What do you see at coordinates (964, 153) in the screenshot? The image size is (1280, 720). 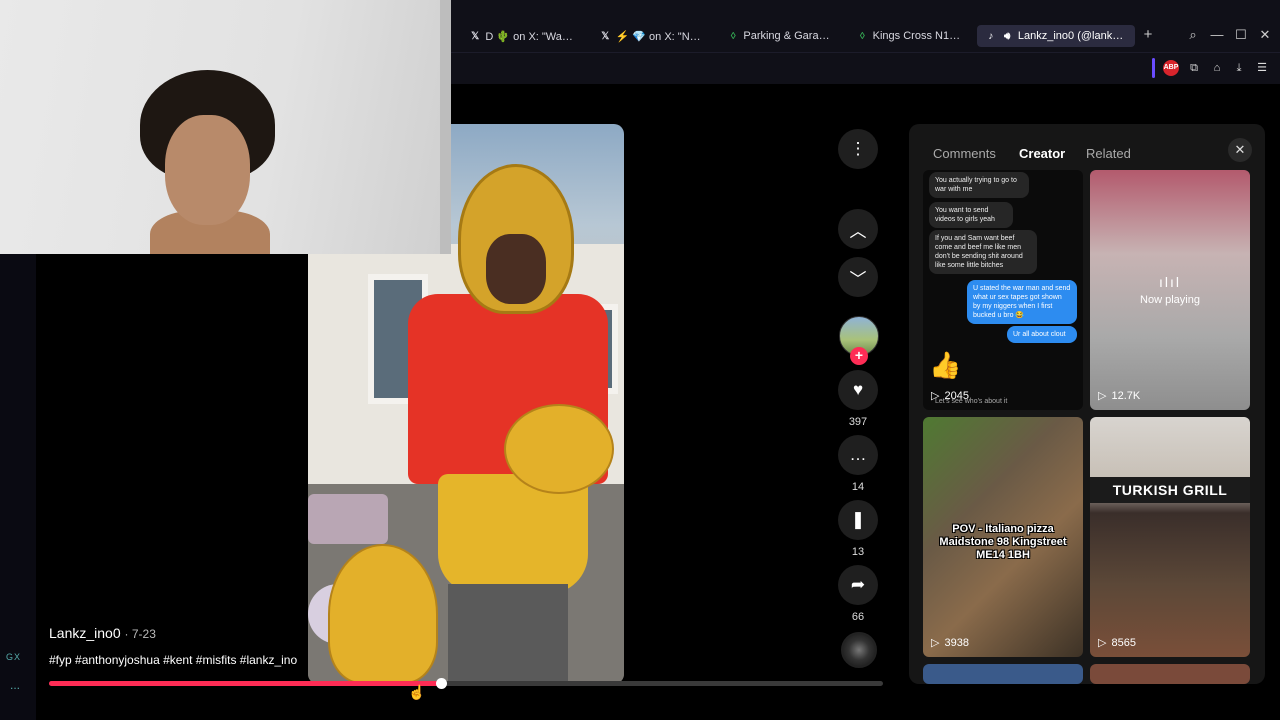 I see `tab-comments: Comments` at bounding box center [964, 153].